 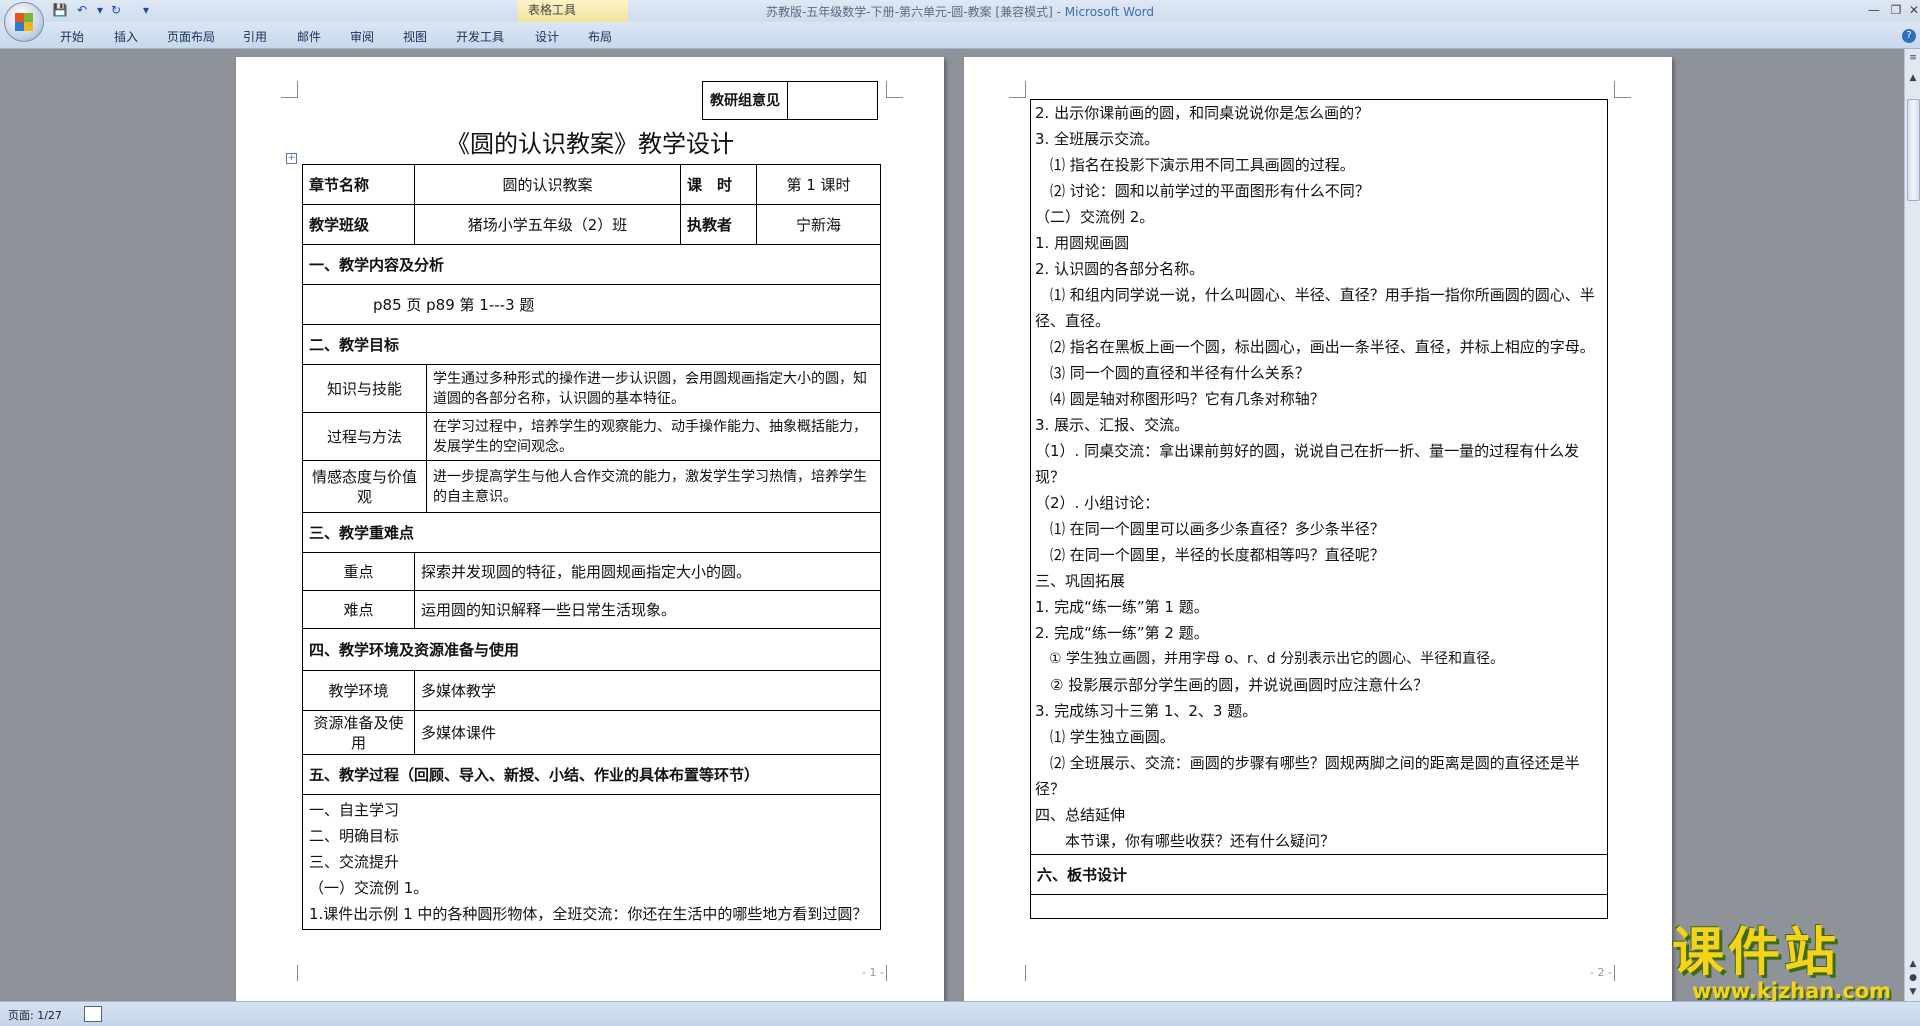 What do you see at coordinates (1210, 529) in the screenshot?
I see `process-line: ⑴ 在同一个圆里可以画多少条直径？多少条半径？` at bounding box center [1210, 529].